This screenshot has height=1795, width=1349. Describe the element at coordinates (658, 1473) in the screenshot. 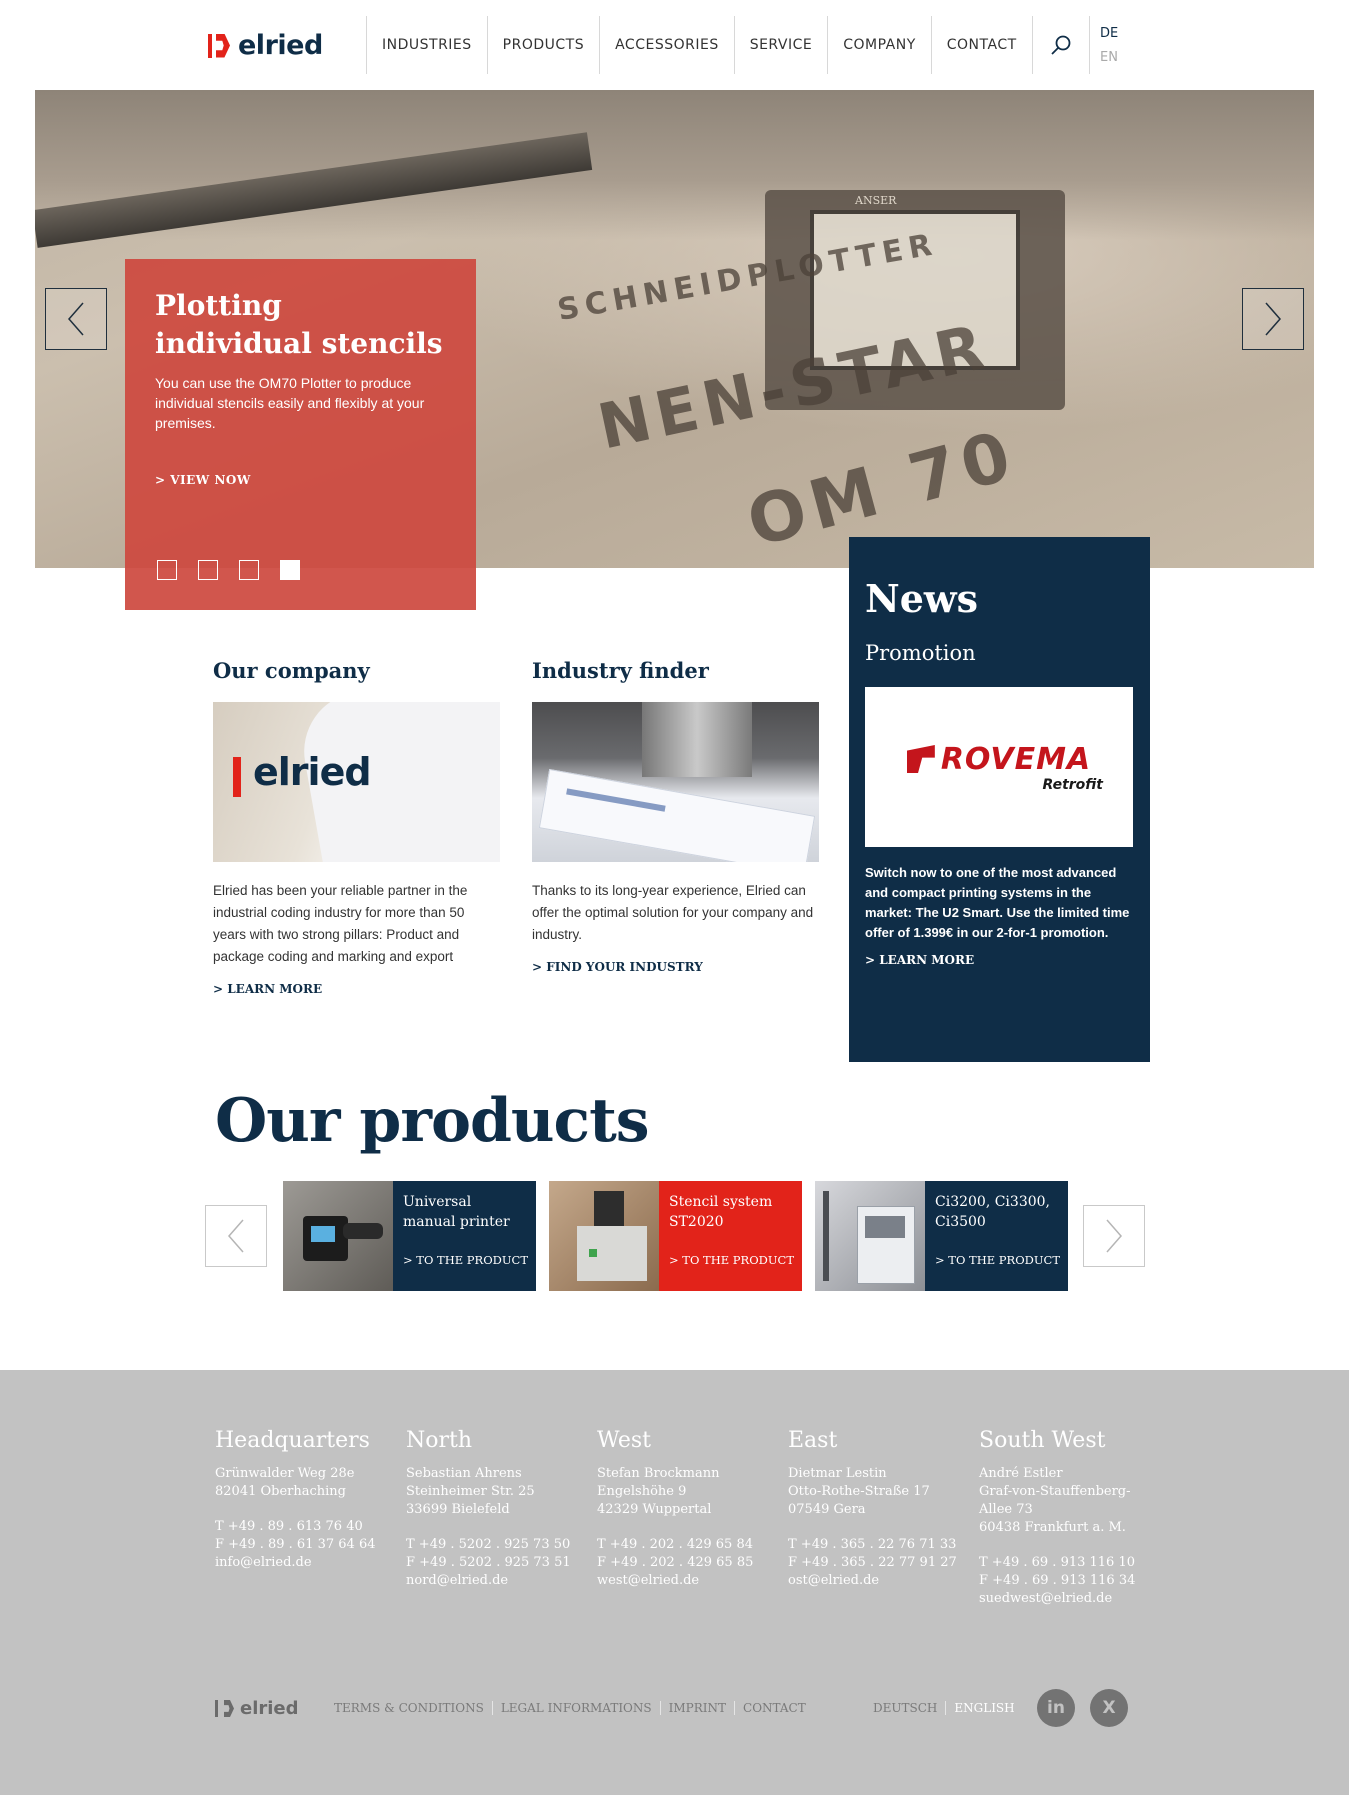

I see `address-line: Stefan Brockmann` at that location.